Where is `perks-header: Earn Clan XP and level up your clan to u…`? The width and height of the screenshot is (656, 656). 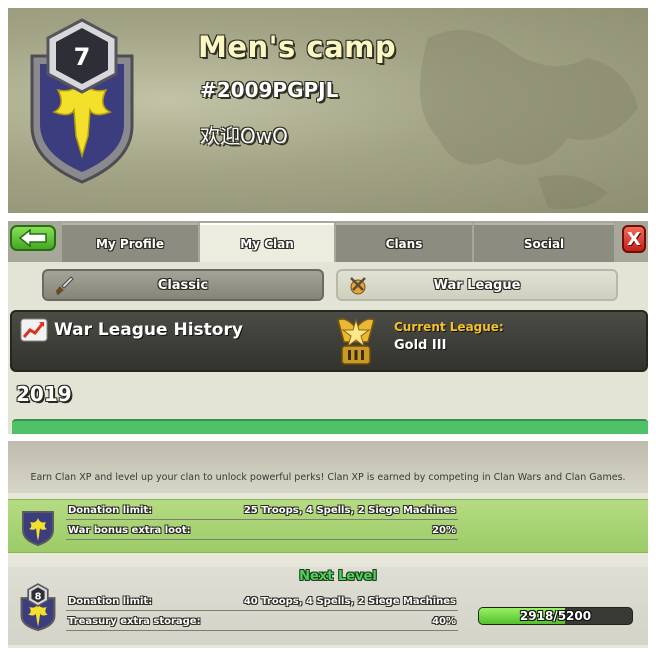
perks-header: Earn Clan XP and level up your clan to u… is located at coordinates (328, 467).